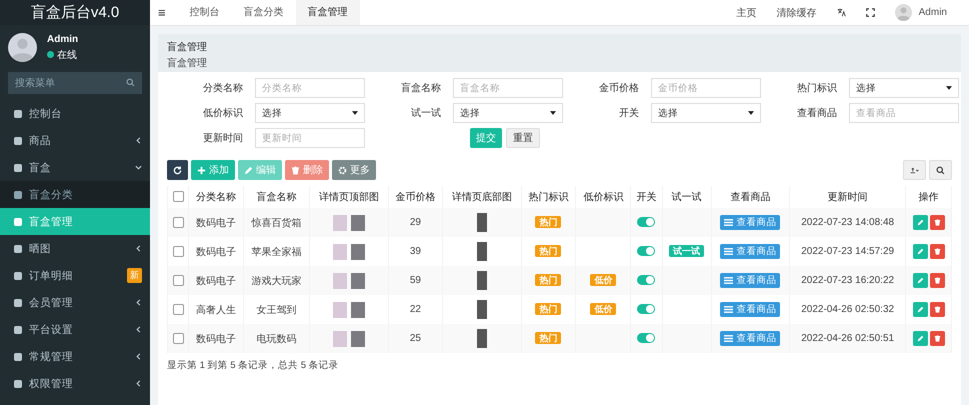  I want to click on nav-tab: 盲盒分类, so click(264, 12).